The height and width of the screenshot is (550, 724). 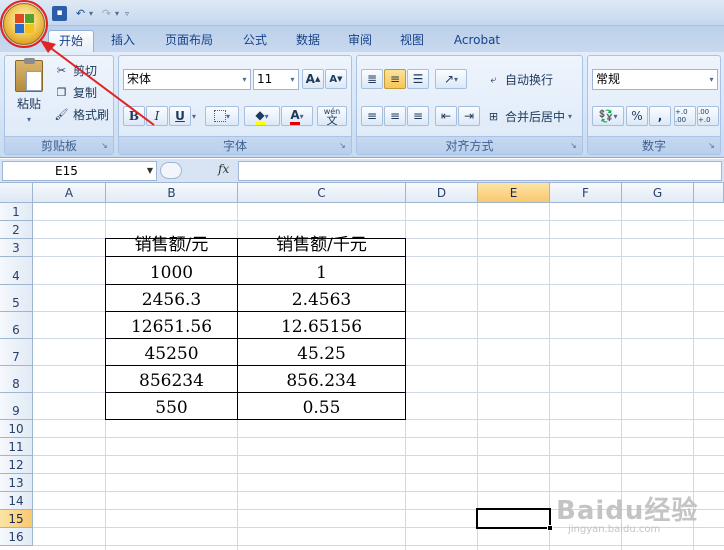 What do you see at coordinates (81, 114) in the screenshot?
I see `format-painter-button: 🖌 格式刷` at bounding box center [81, 114].